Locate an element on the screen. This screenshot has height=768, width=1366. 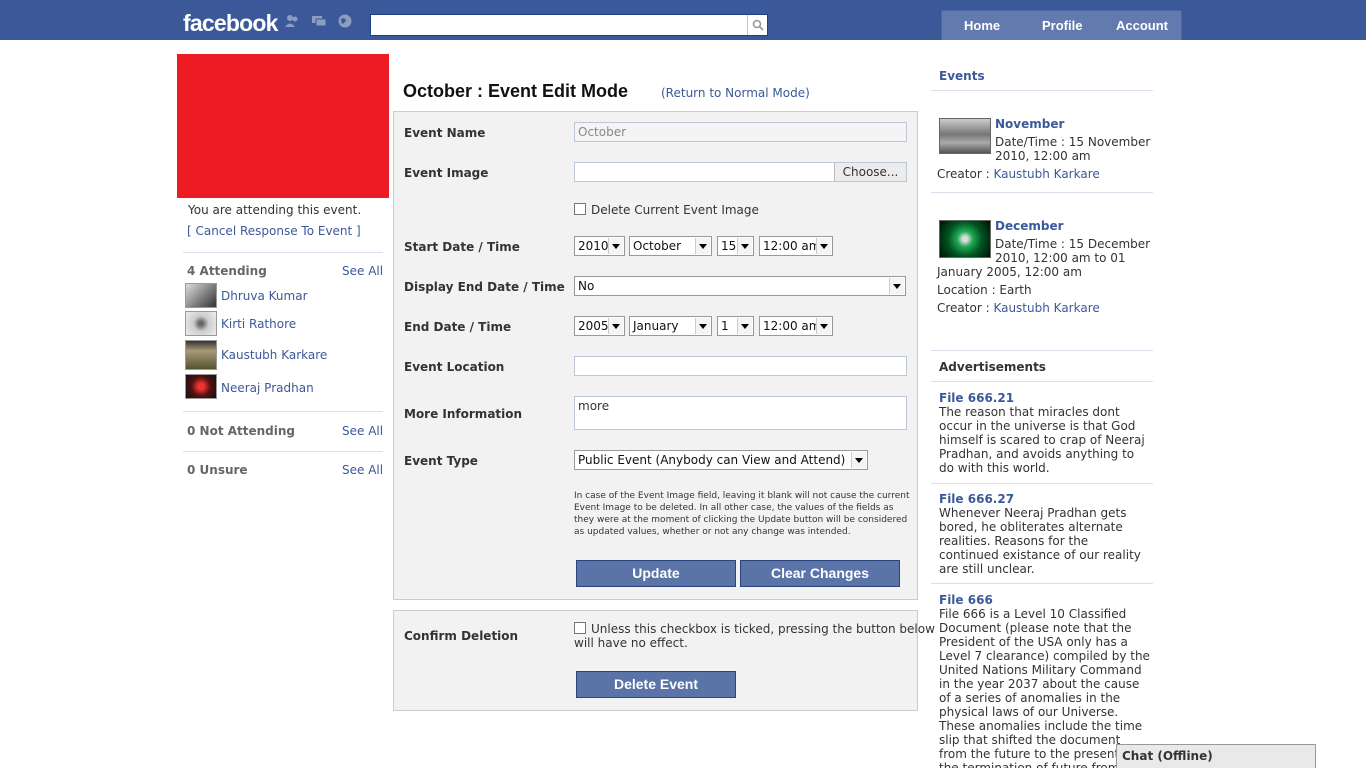
display-end-select: No is located at coordinates (740, 286).